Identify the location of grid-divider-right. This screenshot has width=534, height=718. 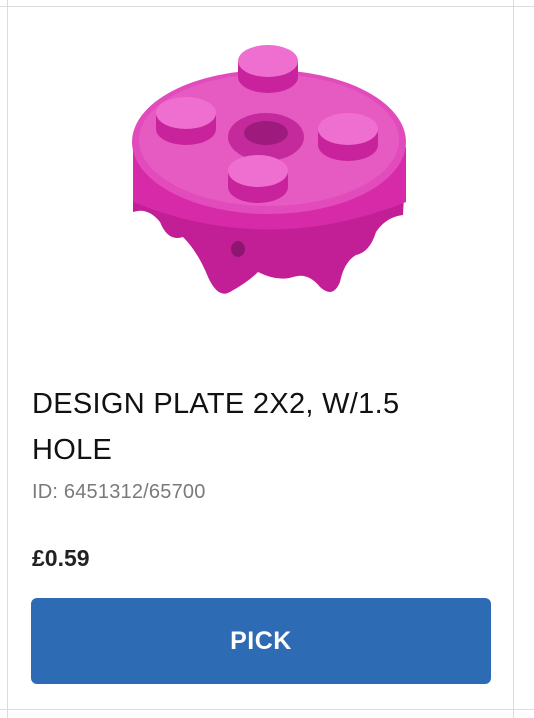
(513, 359).